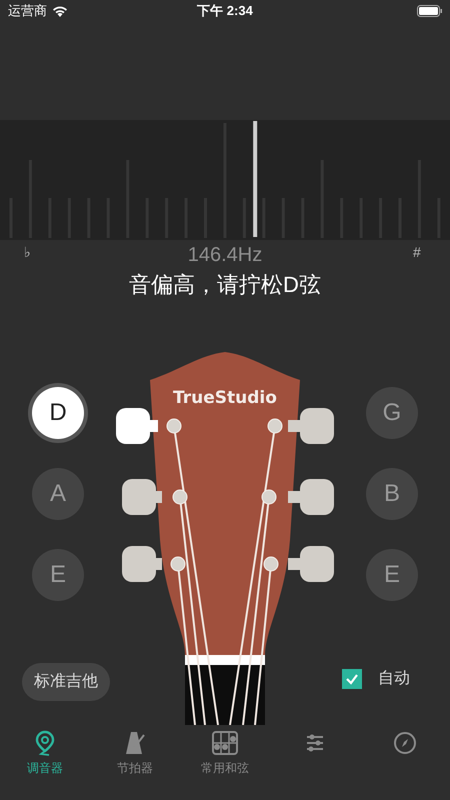 The height and width of the screenshot is (800, 450). What do you see at coordinates (225, 285) in the screenshot?
I see `tuning-message: 音偏高，请拧松D弦` at bounding box center [225, 285].